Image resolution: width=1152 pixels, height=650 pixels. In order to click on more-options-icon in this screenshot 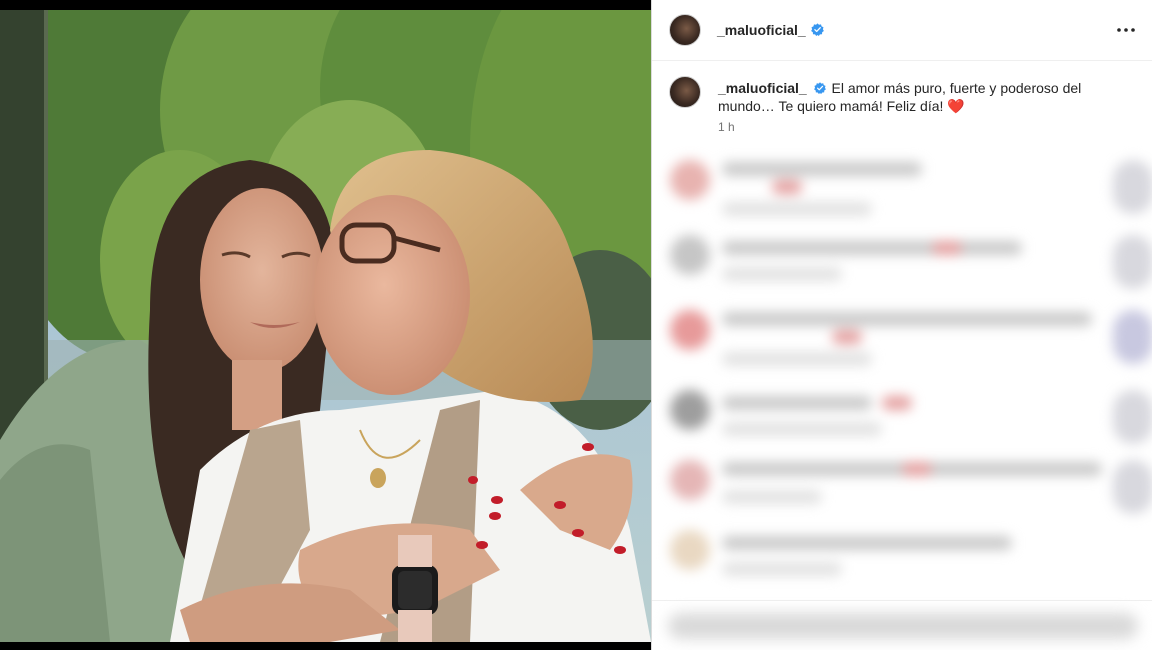, I will do `click(1126, 30)`.